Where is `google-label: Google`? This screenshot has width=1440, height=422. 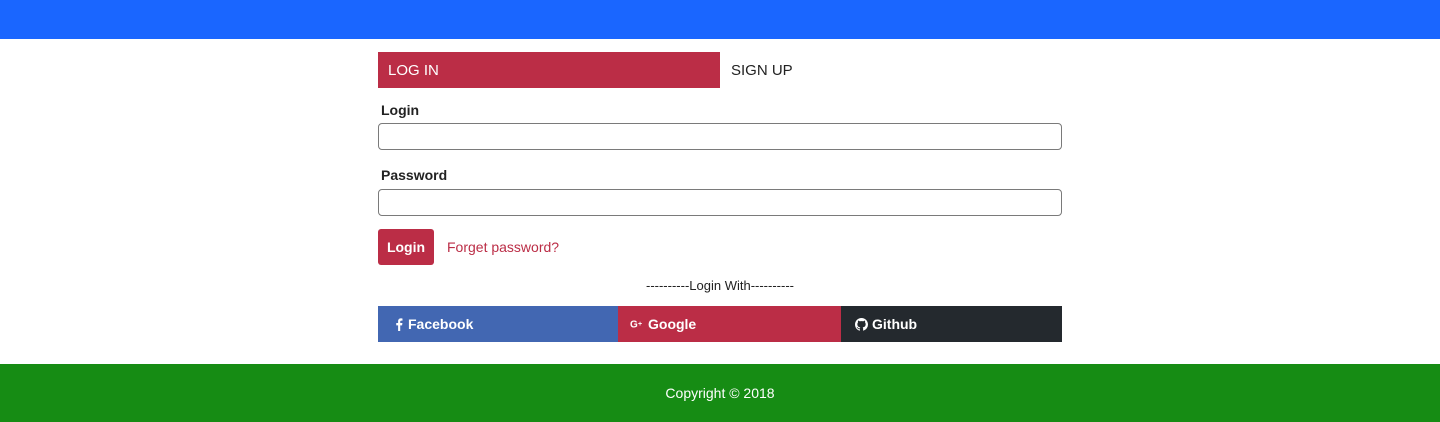 google-label: Google is located at coordinates (672, 324).